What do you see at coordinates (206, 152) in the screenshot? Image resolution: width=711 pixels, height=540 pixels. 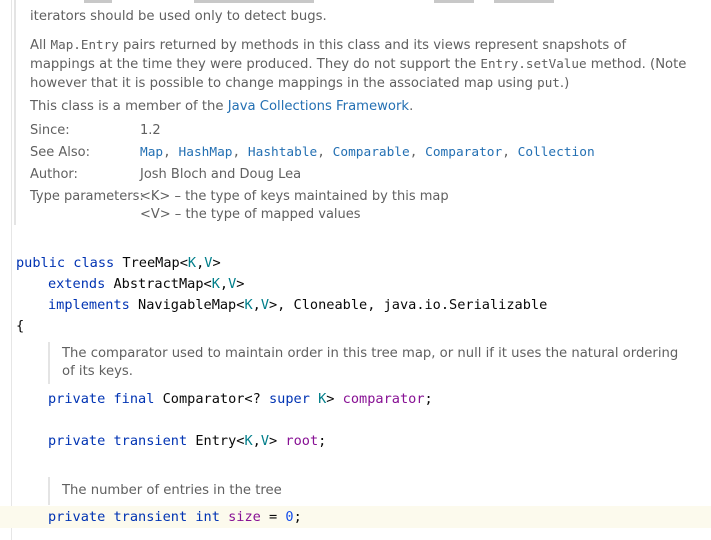 I see `link-hashmap: HashMap` at bounding box center [206, 152].